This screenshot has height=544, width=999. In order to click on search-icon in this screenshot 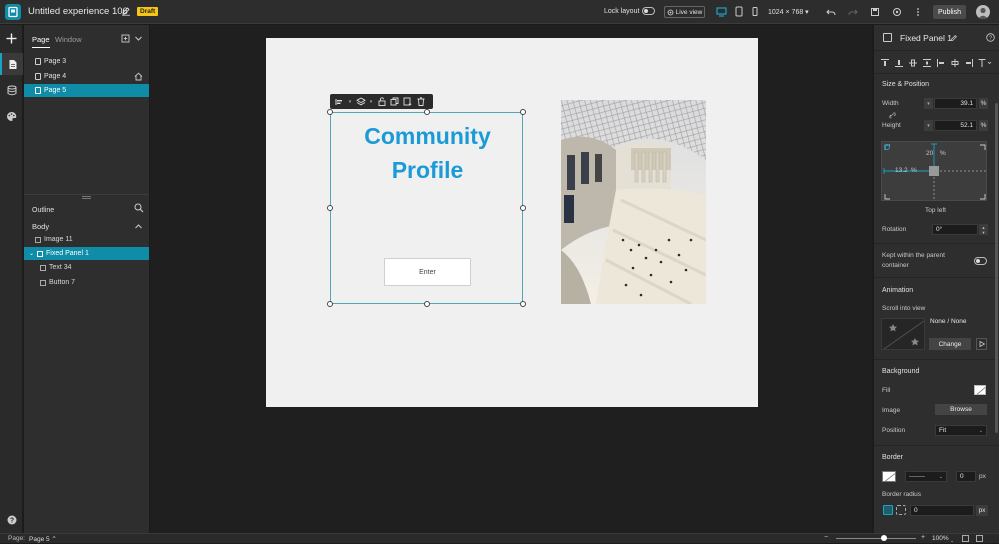, I will do `click(139, 208)`.